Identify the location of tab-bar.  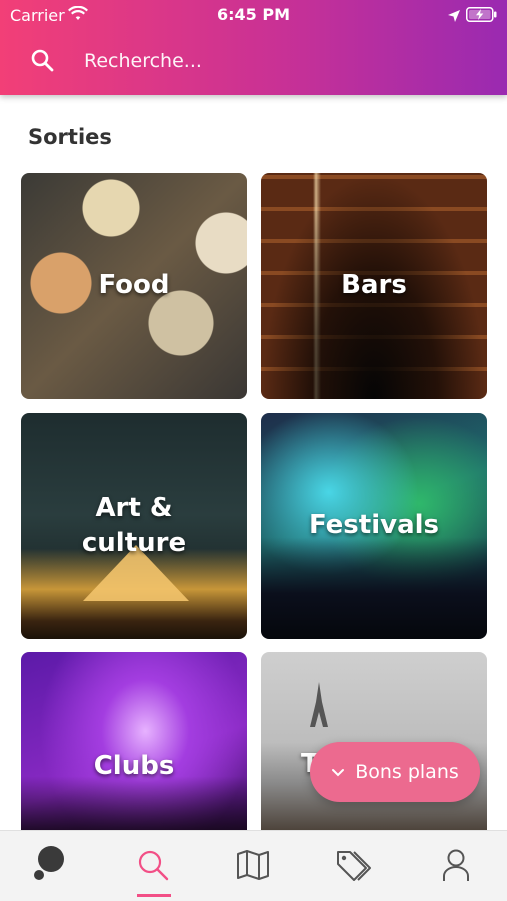
(253, 865).